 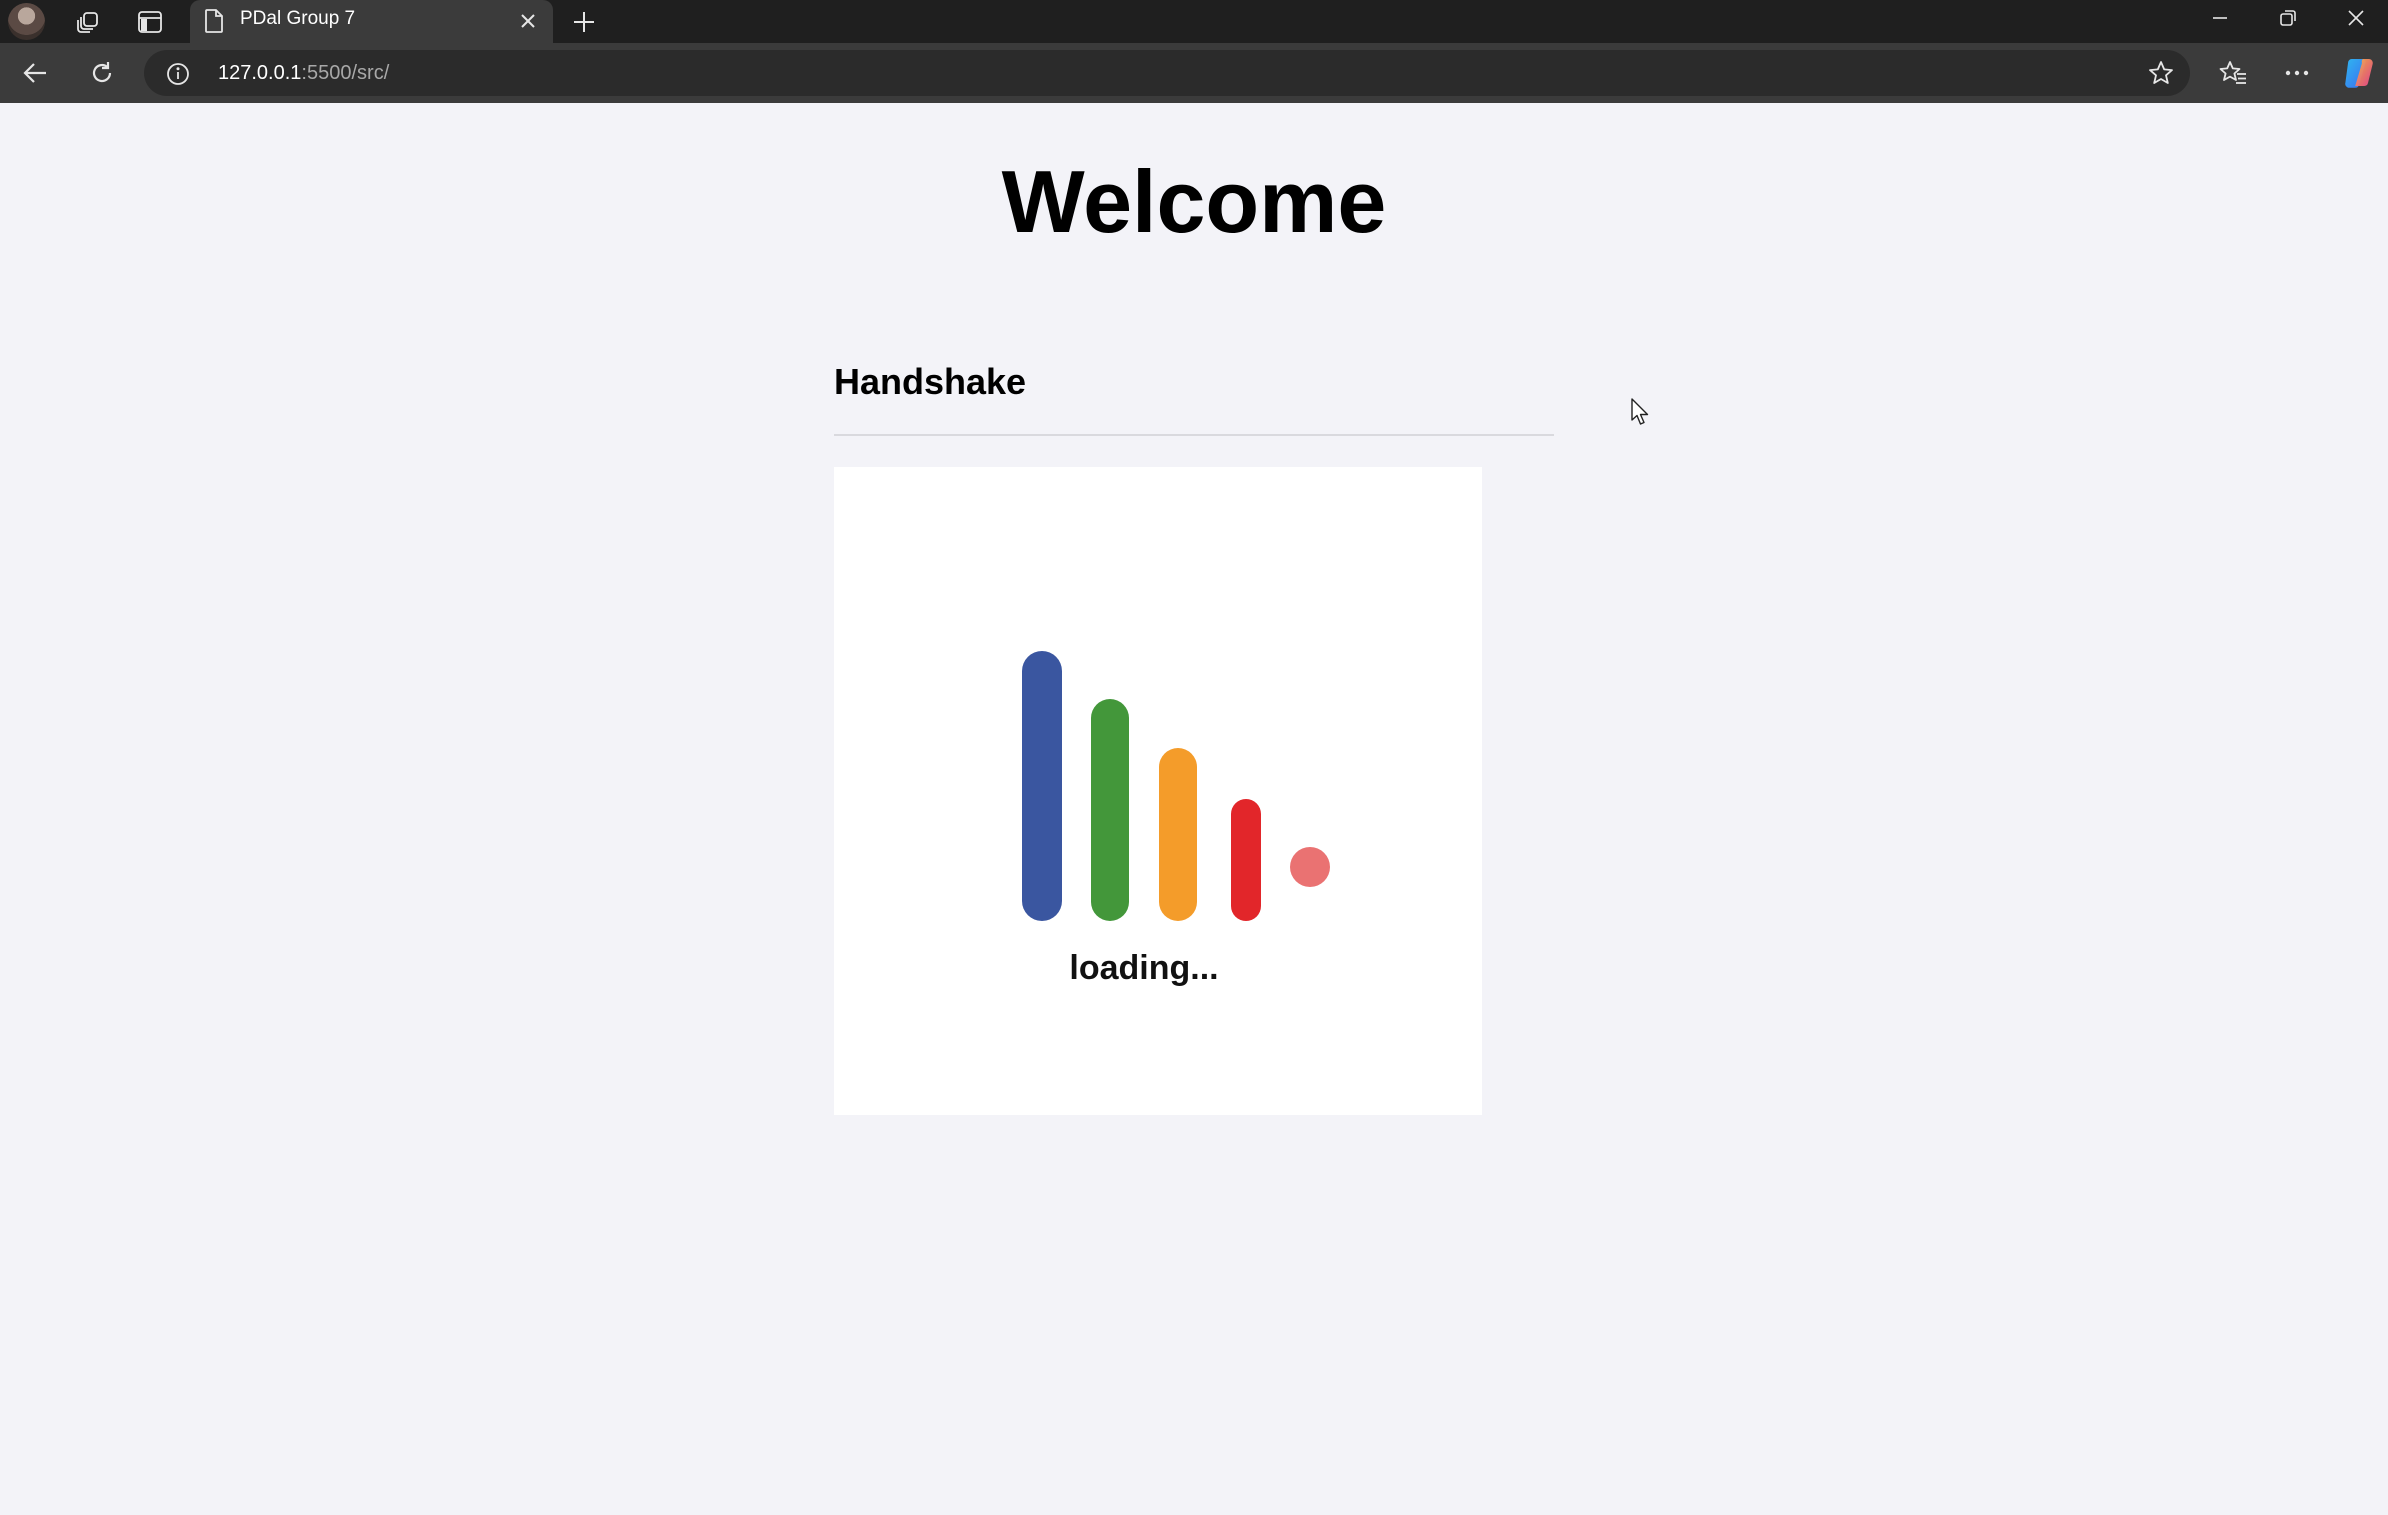 What do you see at coordinates (2297, 73) in the screenshot?
I see `more-icon` at bounding box center [2297, 73].